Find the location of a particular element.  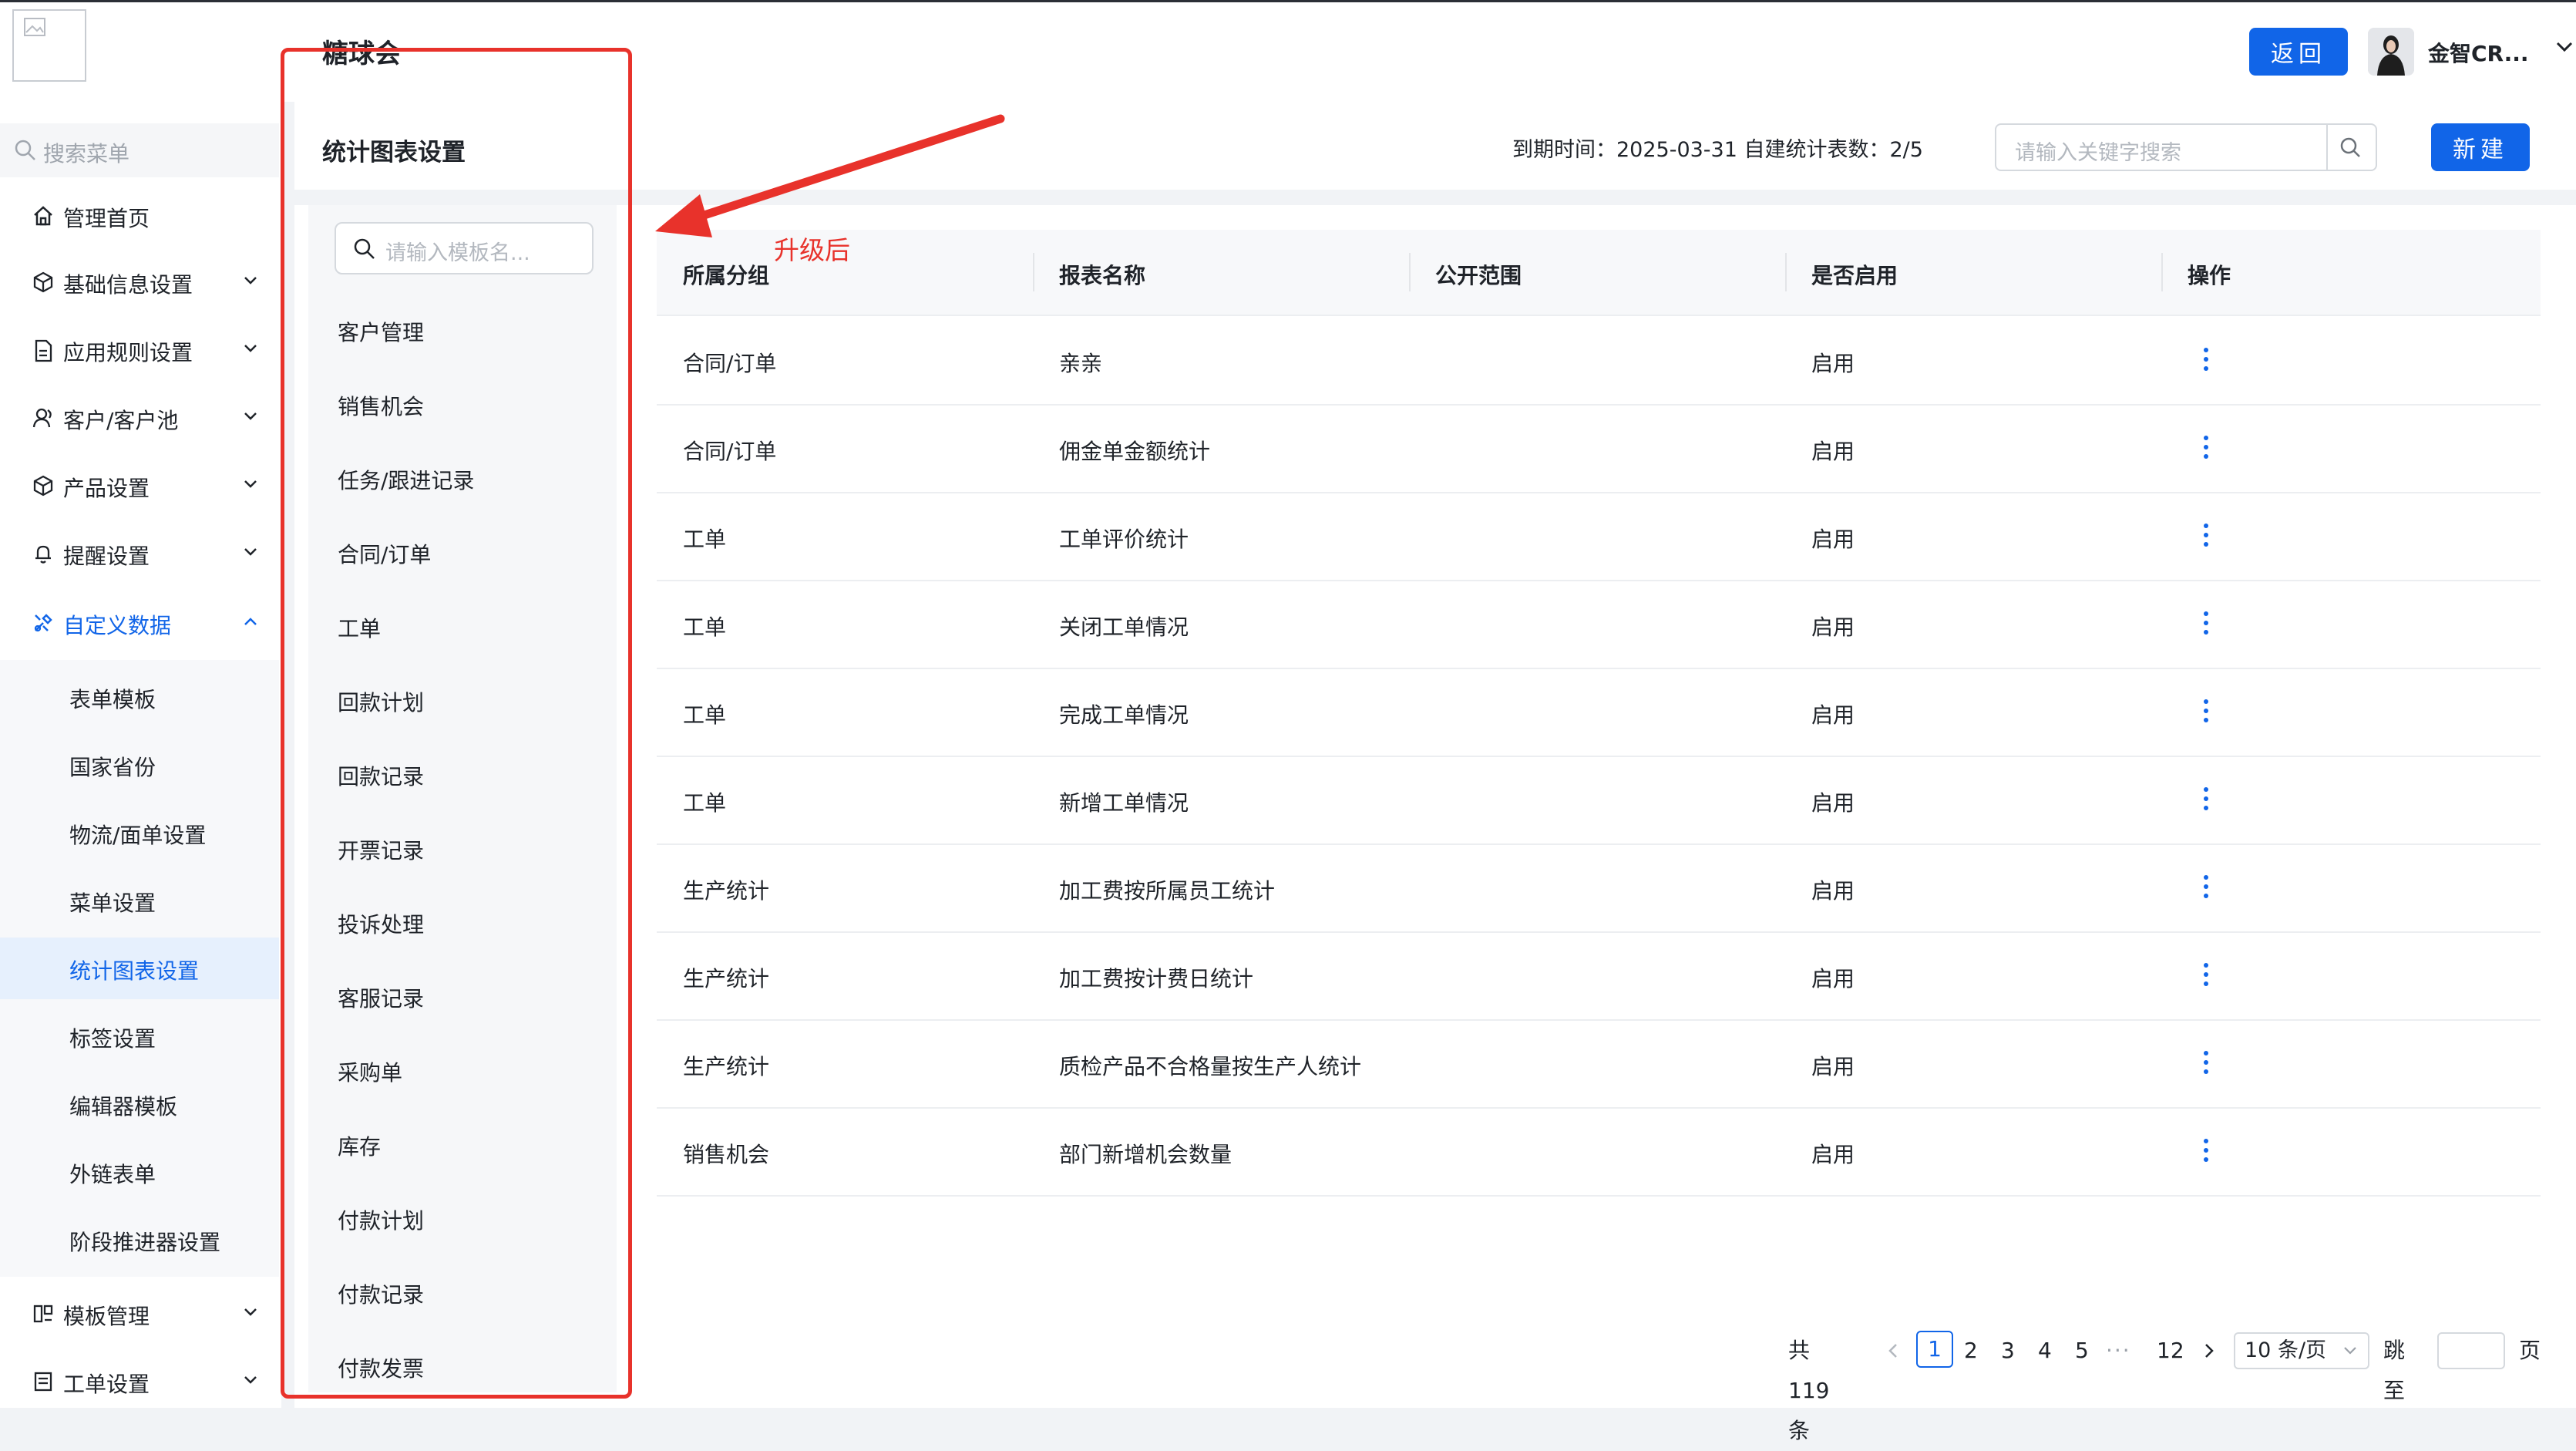

cell-report-name: 新增工单情况 is located at coordinates (1124, 803).